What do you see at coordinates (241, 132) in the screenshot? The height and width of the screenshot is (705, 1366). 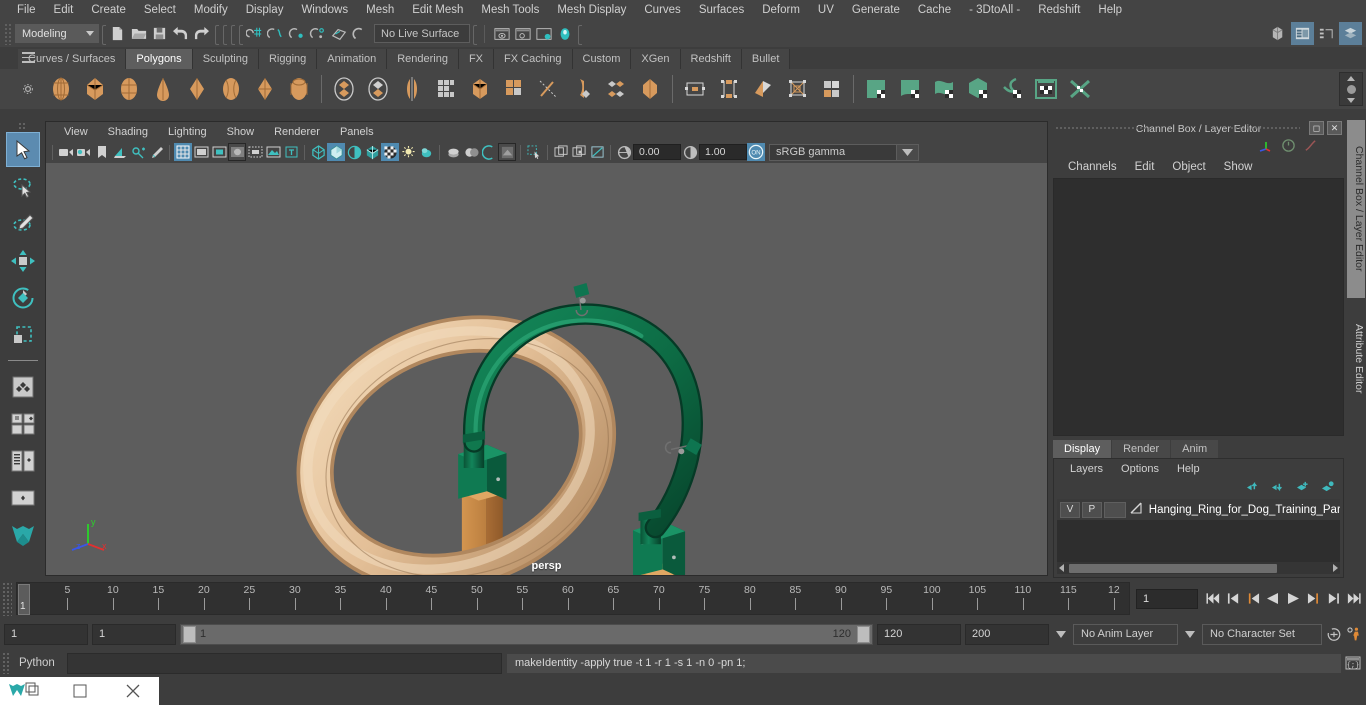 I see `viewport-menu-show: Show` at bounding box center [241, 132].